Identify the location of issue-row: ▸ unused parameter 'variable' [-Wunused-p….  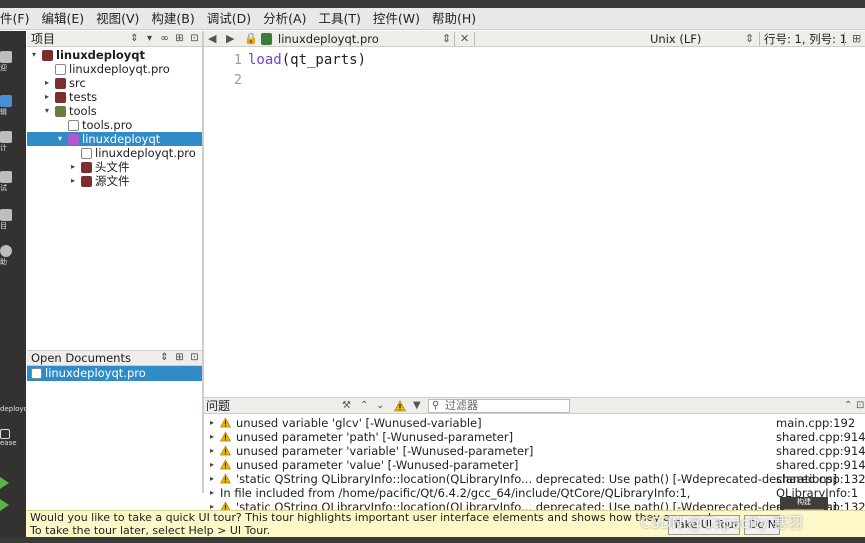
(534, 451).